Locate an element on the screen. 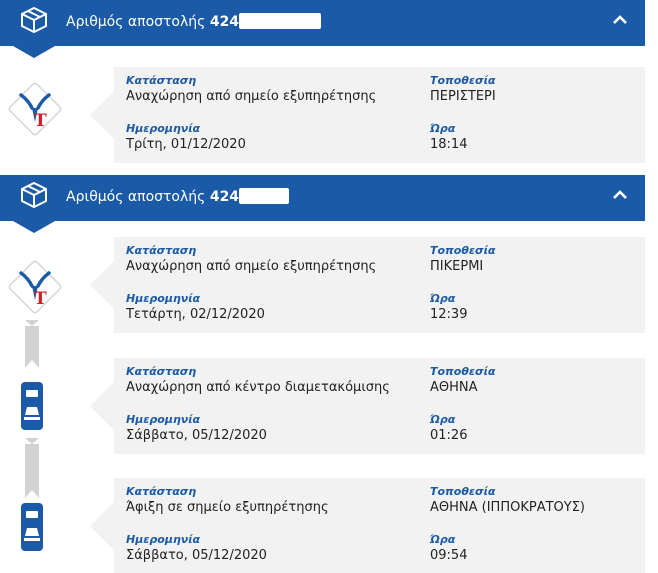 The height and width of the screenshot is (573, 658). location-value: ΑΘΗΝΑ is located at coordinates (454, 387).